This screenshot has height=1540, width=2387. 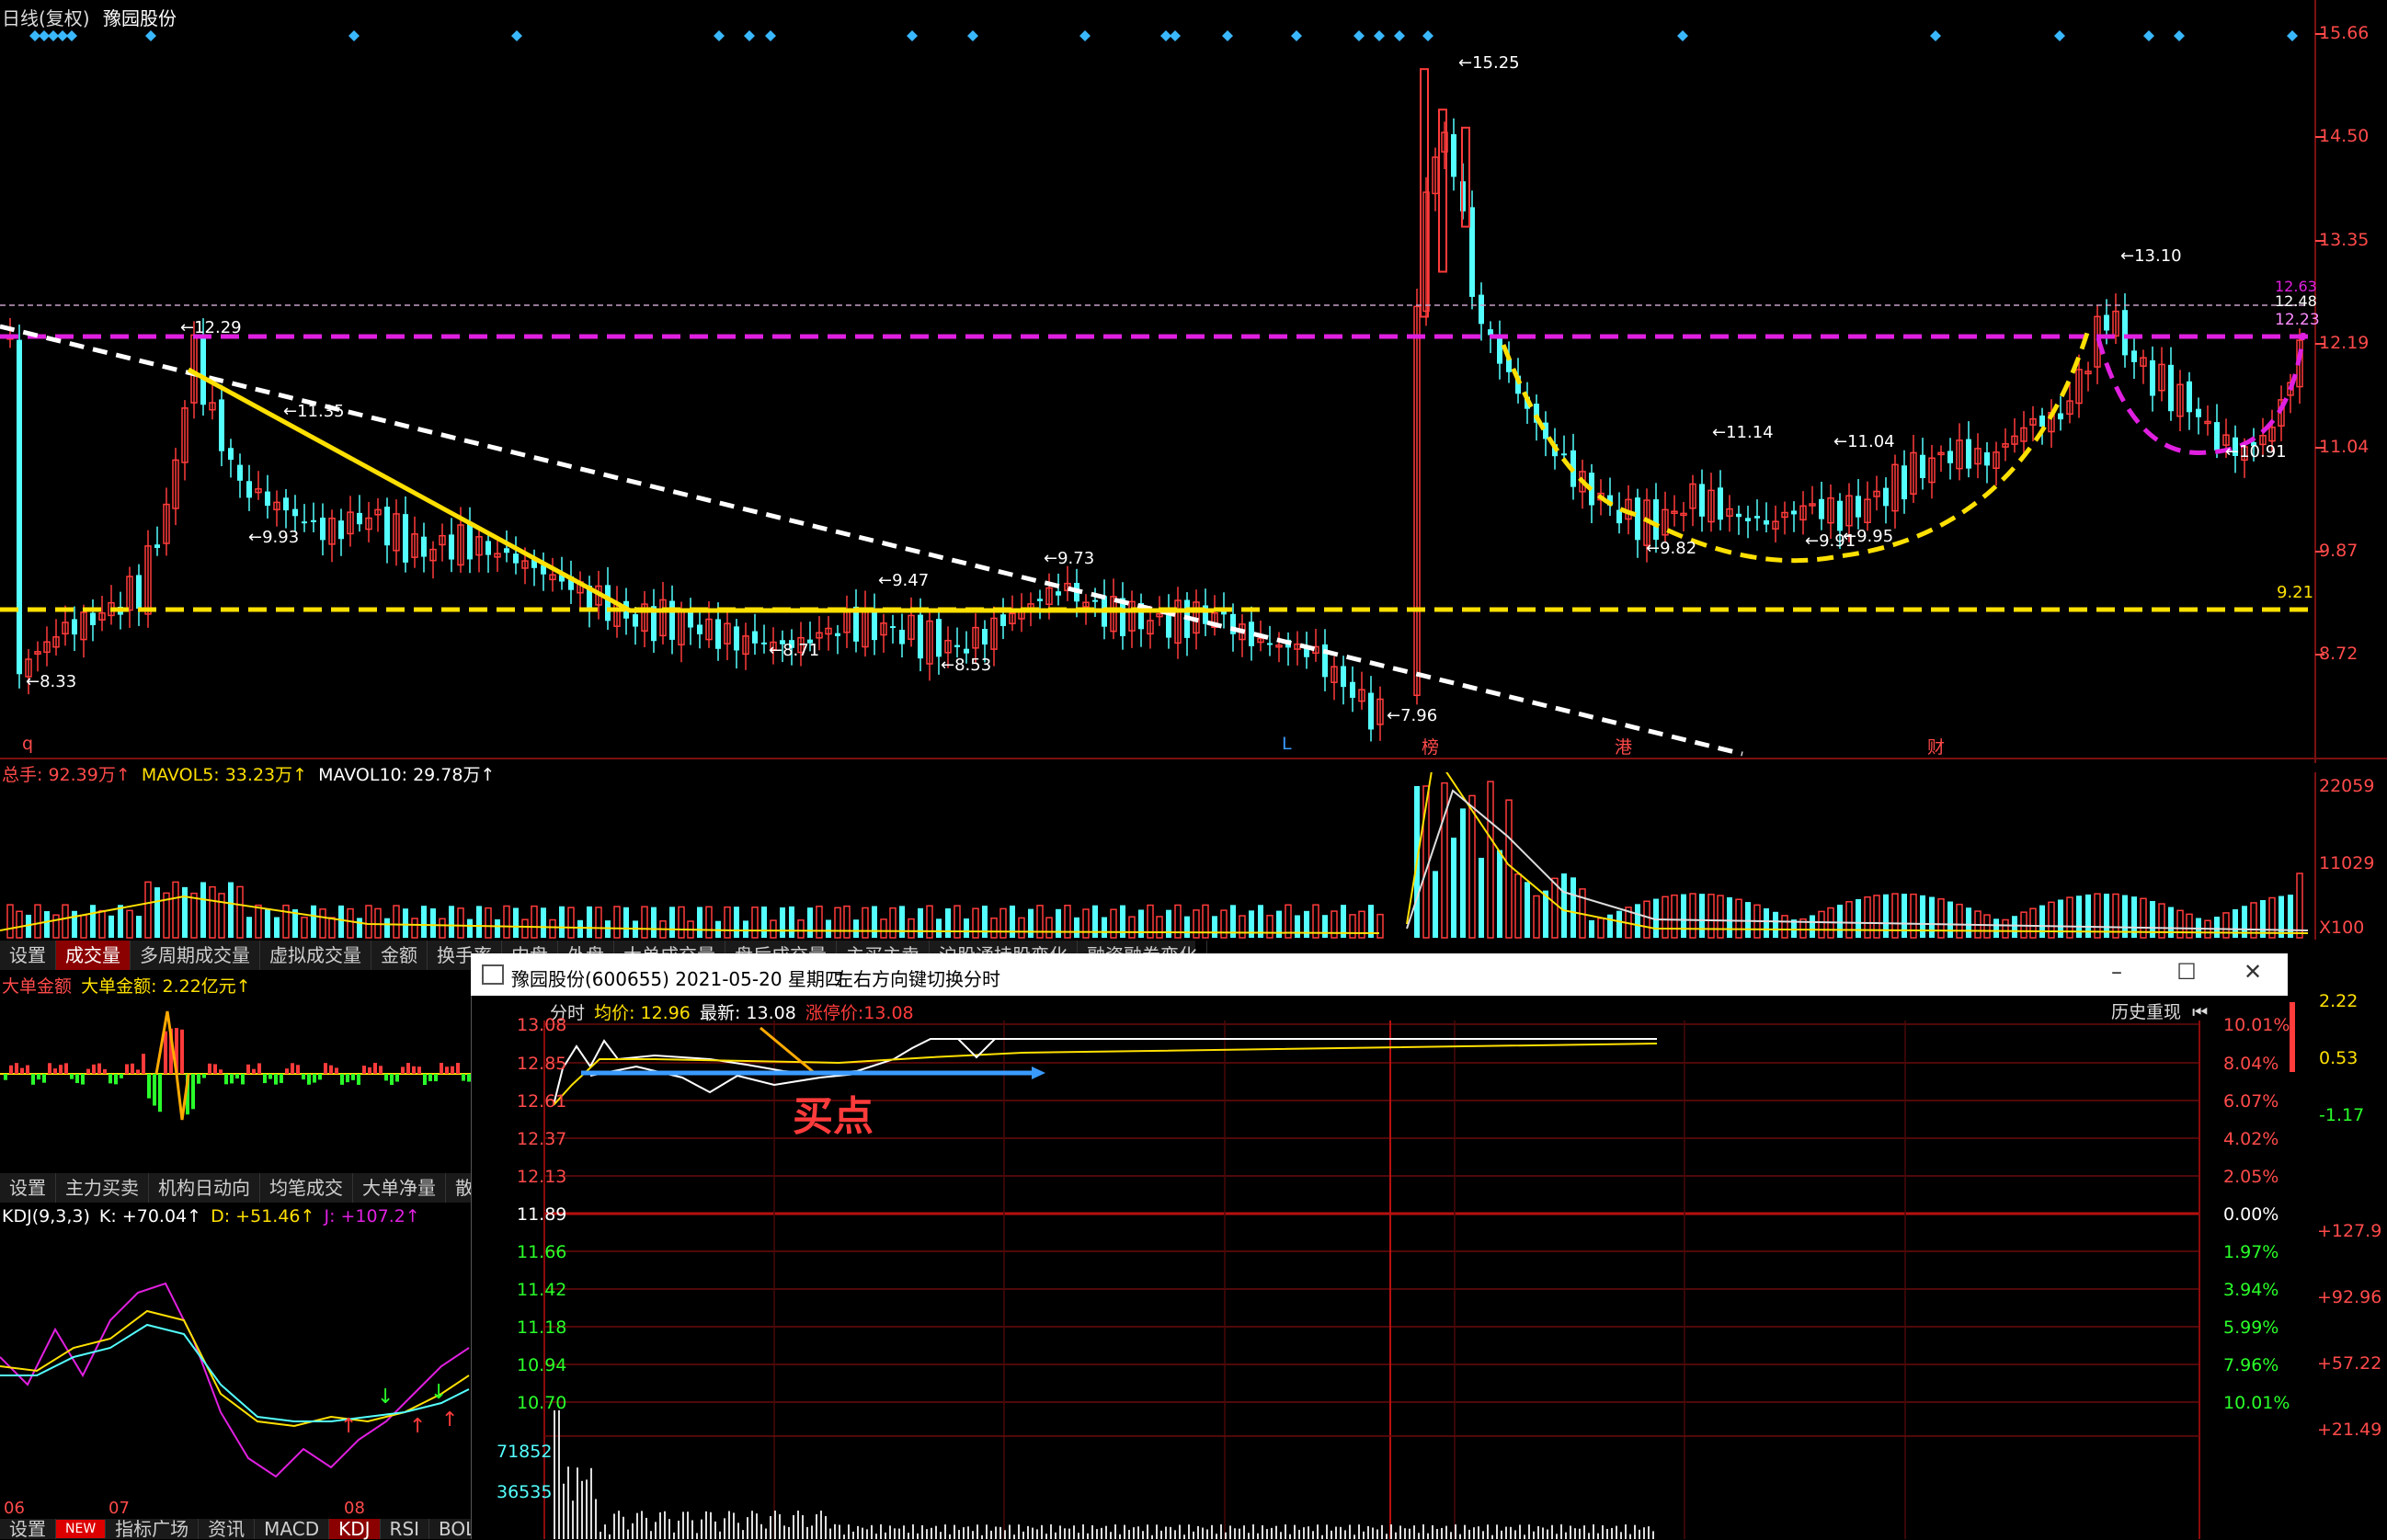 I want to click on tab-2: 机构日动向, so click(x=204, y=1188).